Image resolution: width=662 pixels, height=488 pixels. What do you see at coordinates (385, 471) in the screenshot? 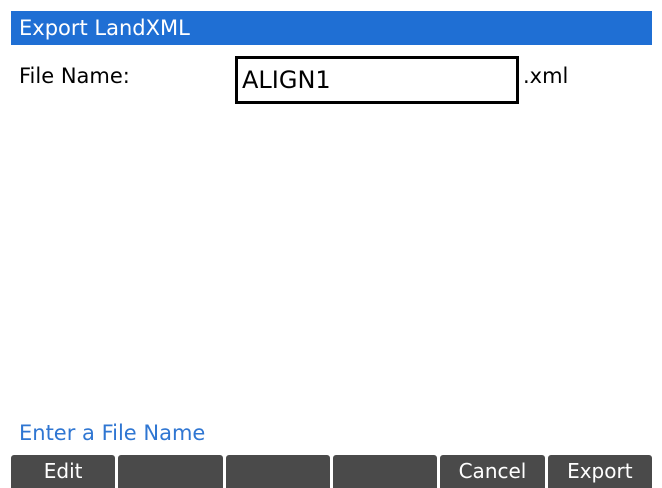
I see `softkey-4-blank` at bounding box center [385, 471].